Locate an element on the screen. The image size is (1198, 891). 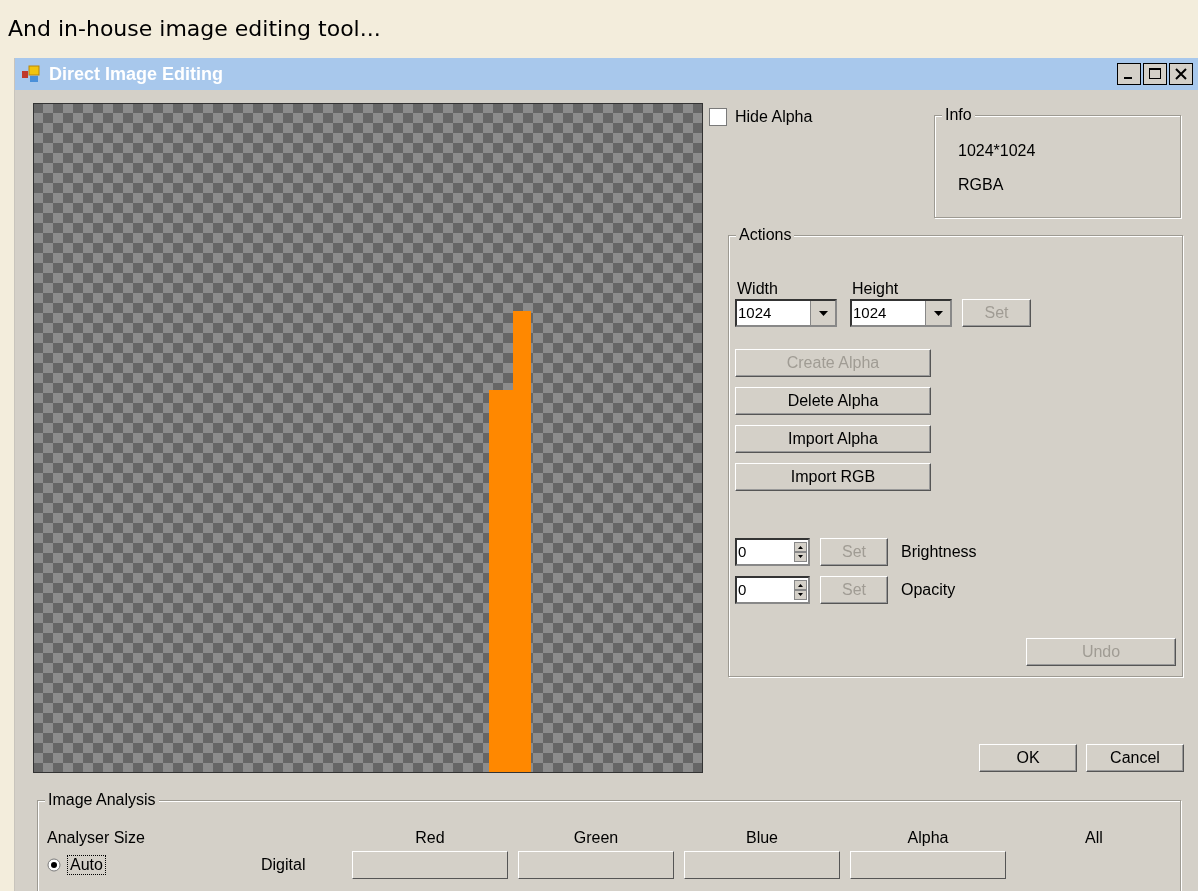
info-text: 1024*1024 is located at coordinates (997, 151).